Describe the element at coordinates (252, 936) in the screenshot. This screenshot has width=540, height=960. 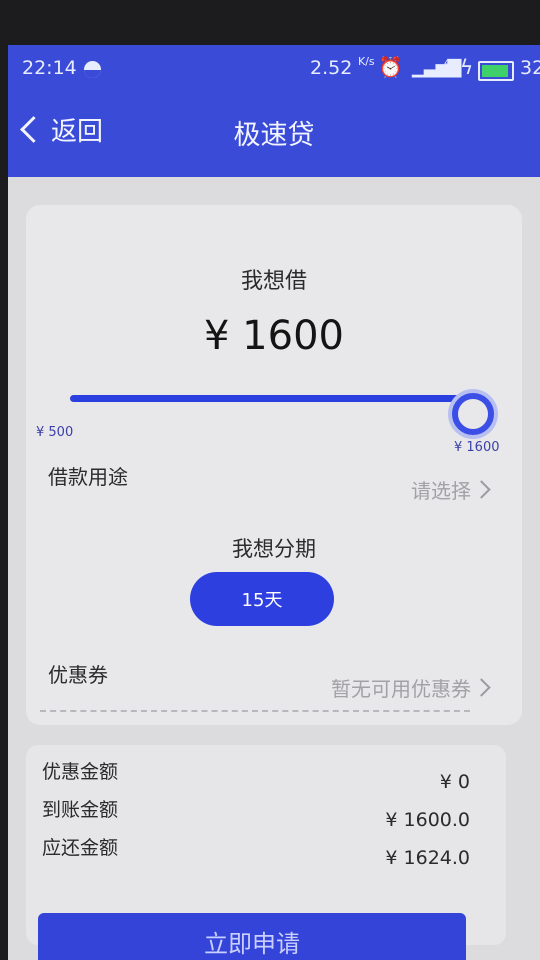
I see `apply-button: 立即申请` at that location.